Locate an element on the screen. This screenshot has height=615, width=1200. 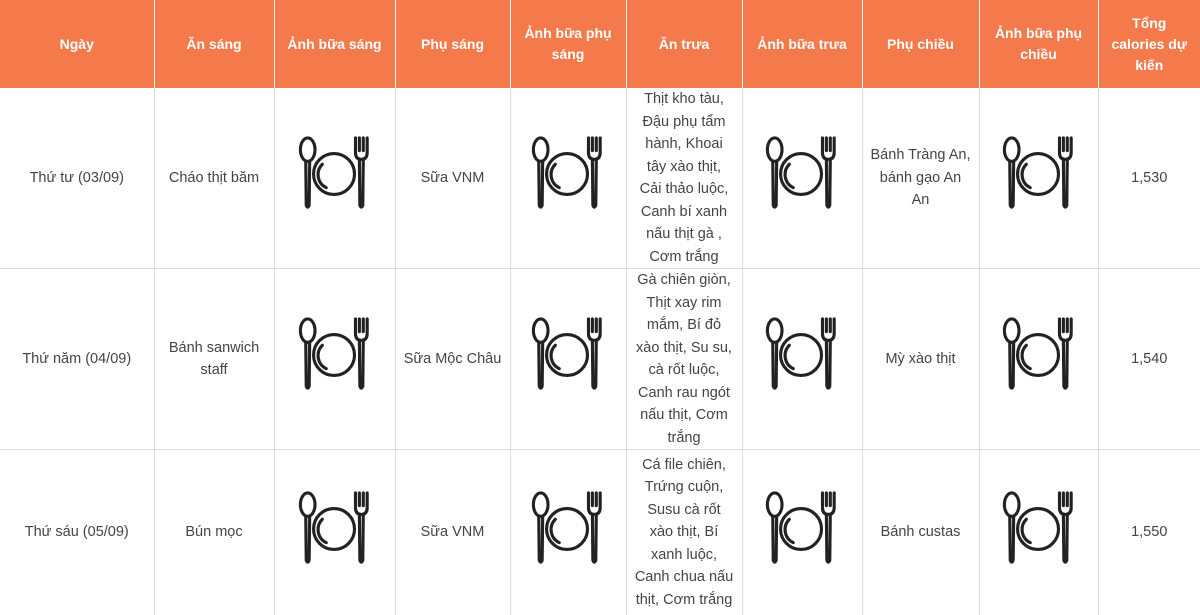
day-cell: Thứ tư (03/09) is located at coordinates (77, 178).